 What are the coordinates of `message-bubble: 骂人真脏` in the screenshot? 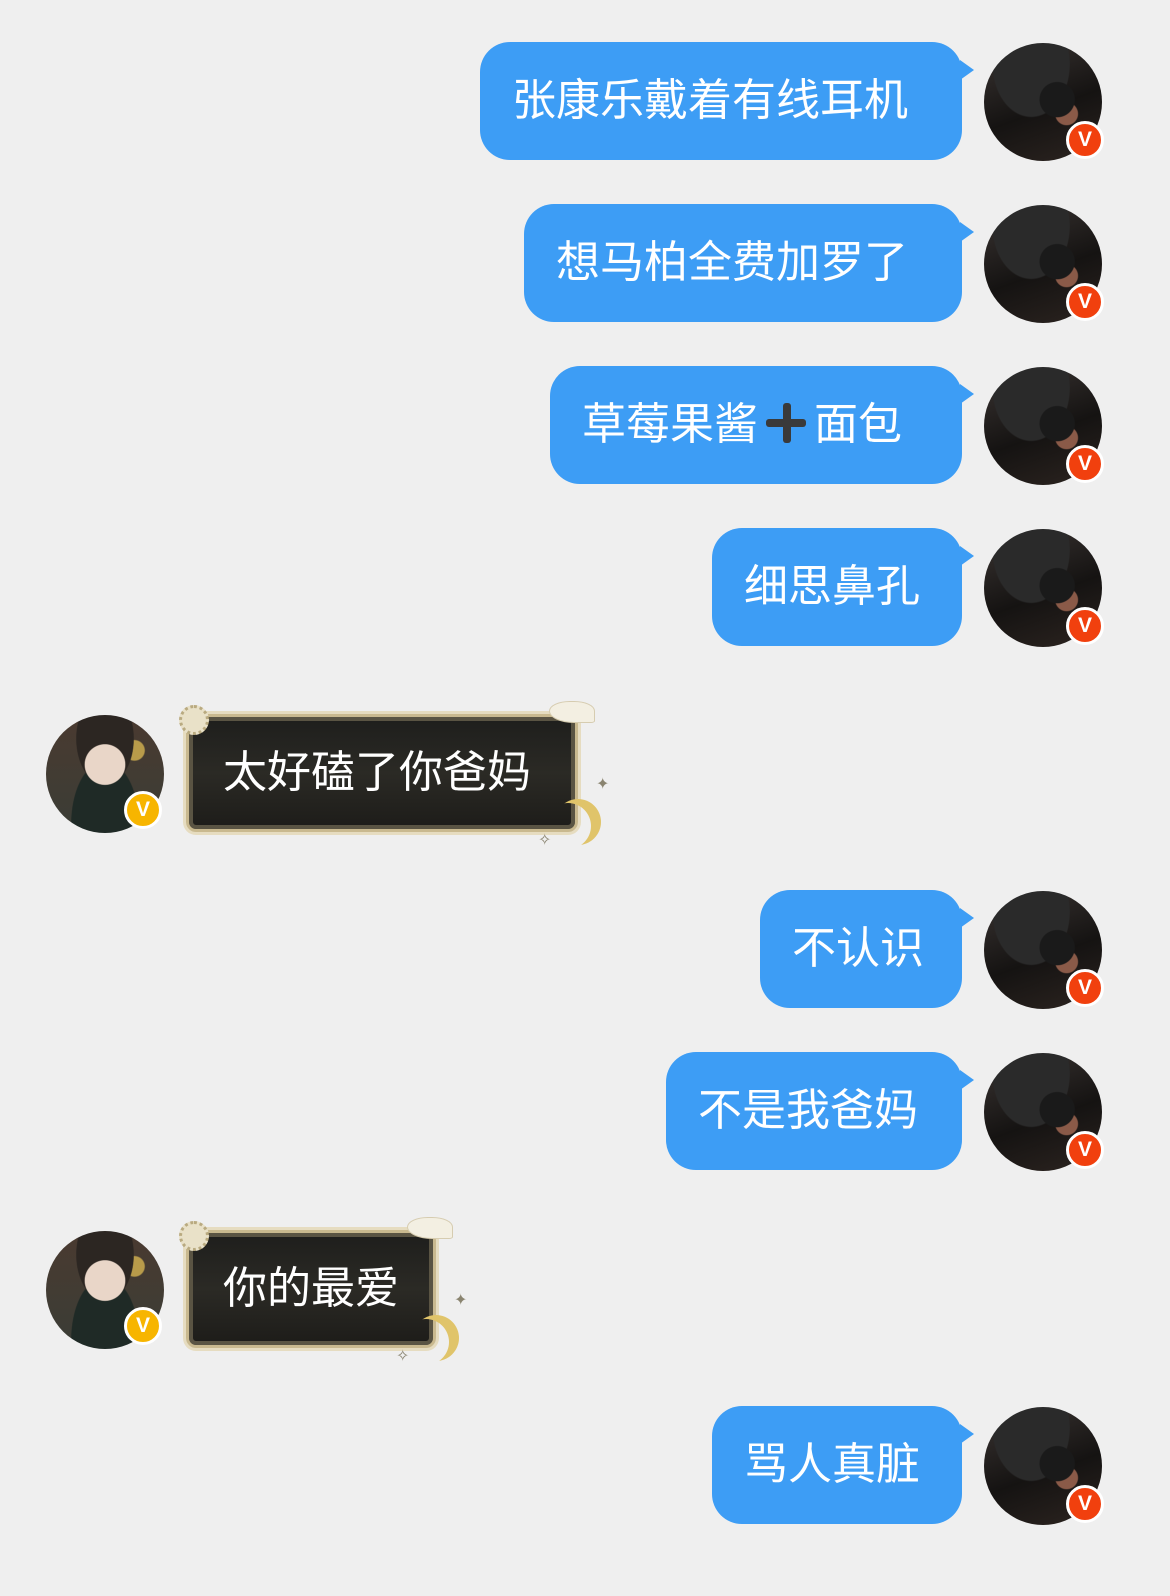 It's located at (837, 1465).